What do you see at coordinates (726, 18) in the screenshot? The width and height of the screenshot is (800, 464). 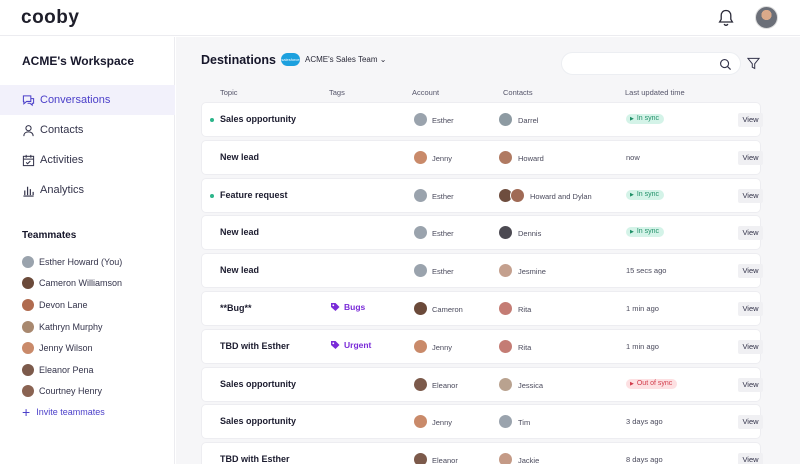 I see `bell-icon` at bounding box center [726, 18].